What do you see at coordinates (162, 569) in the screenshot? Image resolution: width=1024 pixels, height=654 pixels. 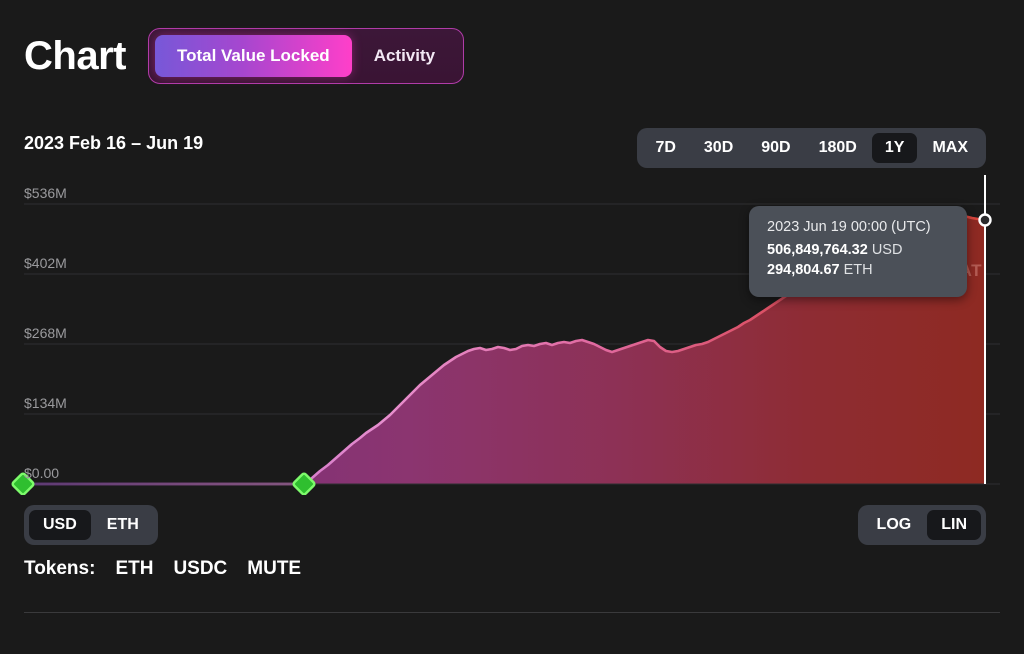 I see `tokens-row: Tokens: ETH USDC MUTE` at bounding box center [162, 569].